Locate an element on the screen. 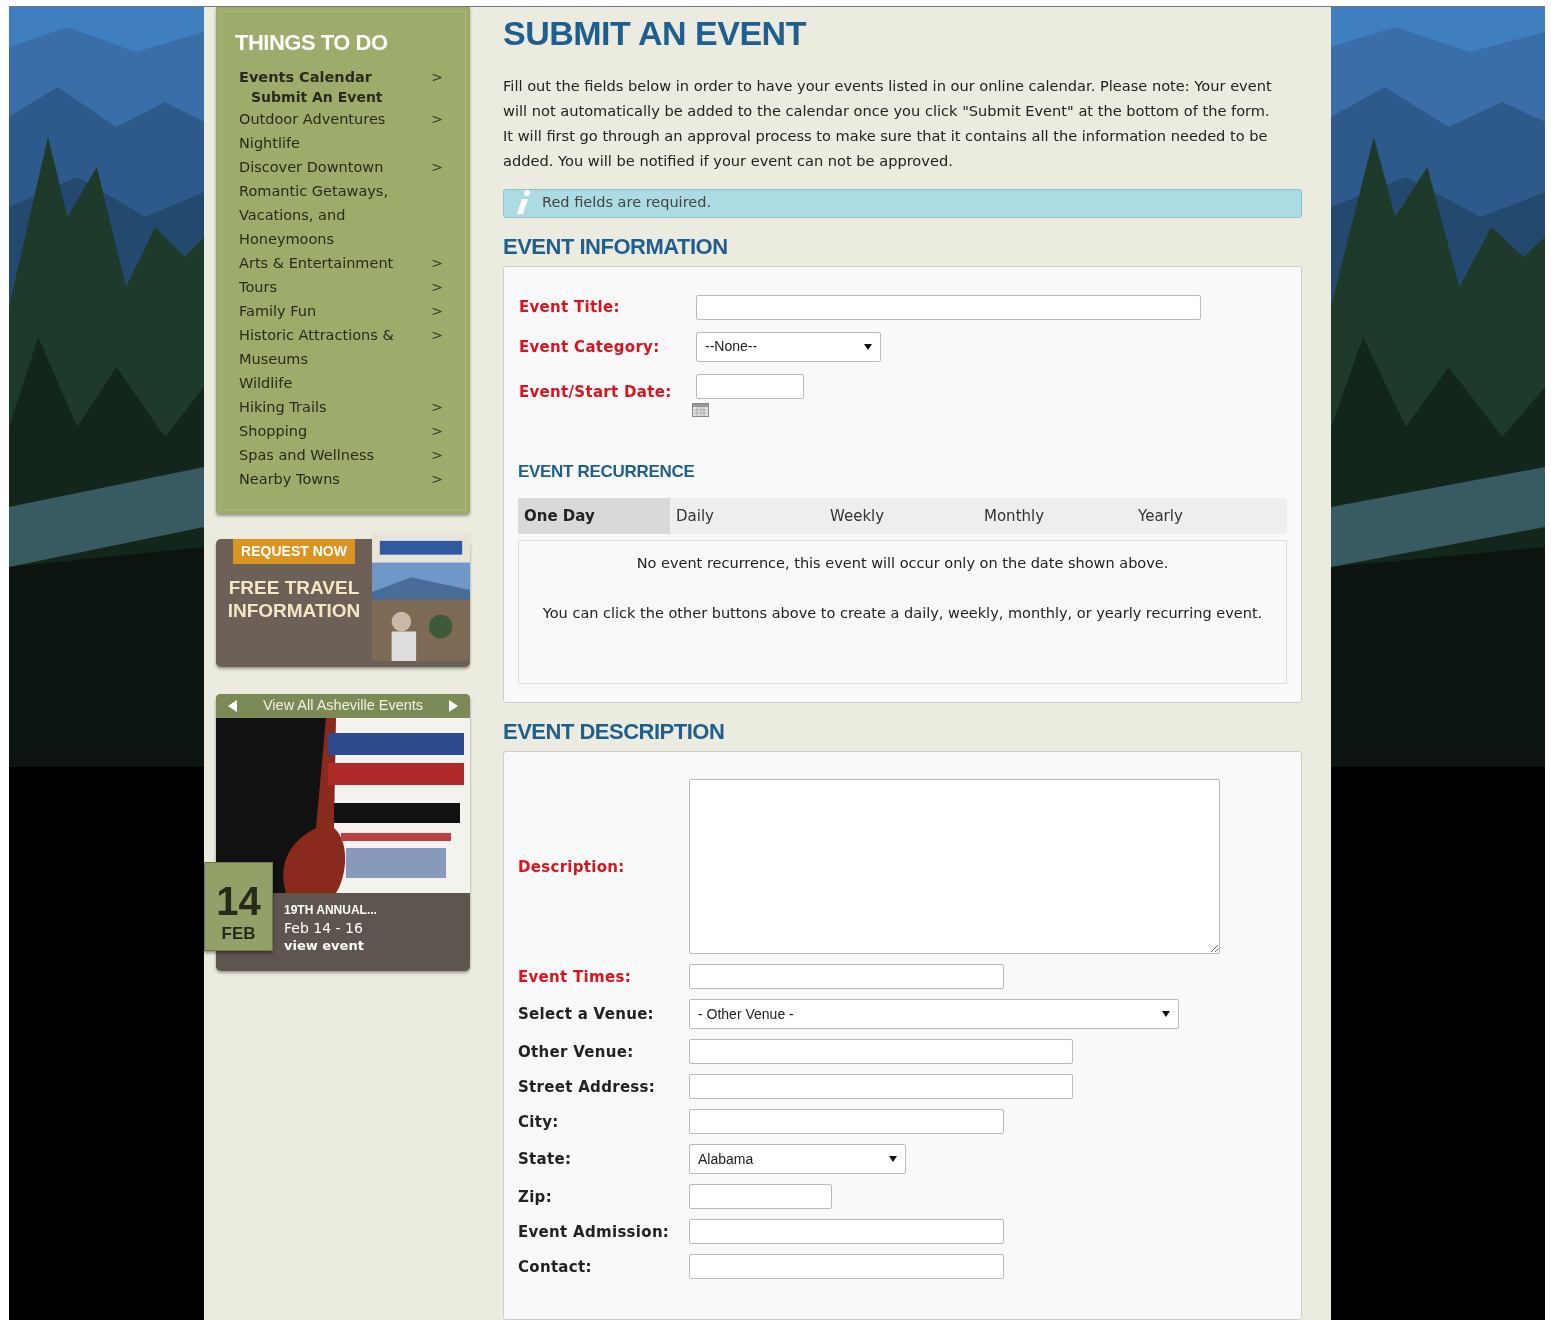 This screenshot has height=1320, width=1551. event-dates: Feb 14 - 16 is located at coordinates (324, 928).